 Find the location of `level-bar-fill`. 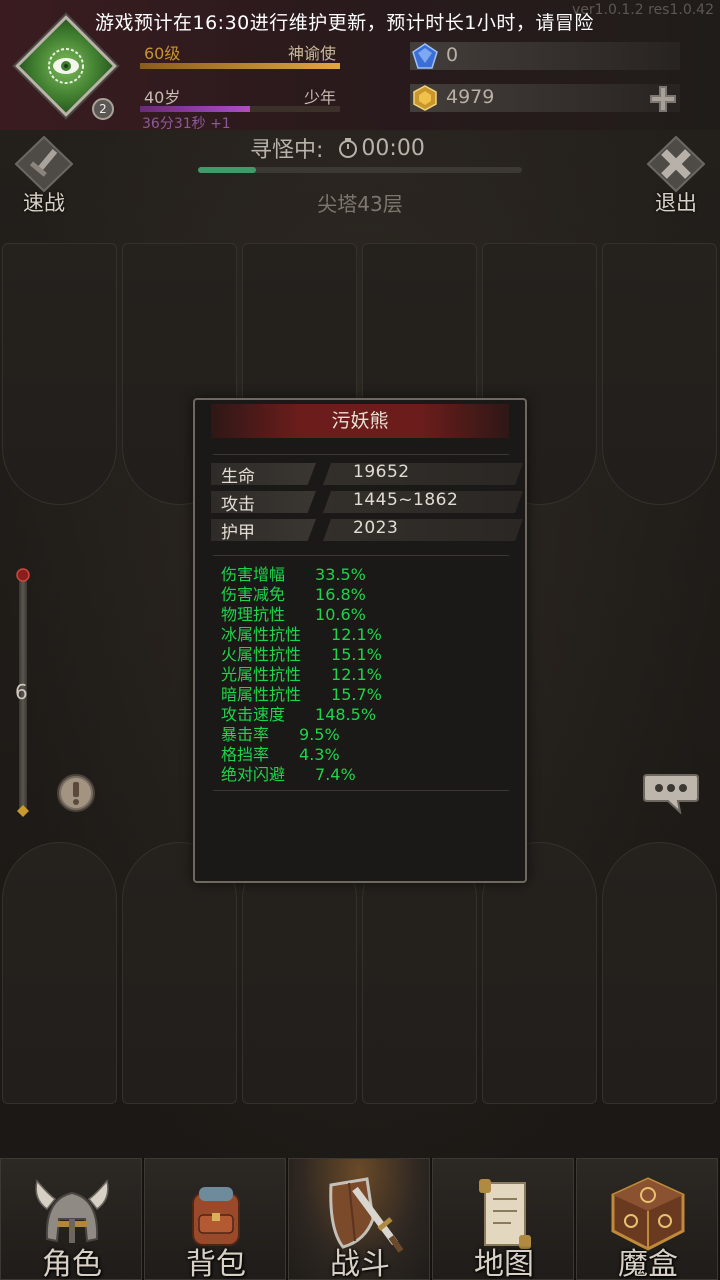

level-bar-fill is located at coordinates (240, 66).